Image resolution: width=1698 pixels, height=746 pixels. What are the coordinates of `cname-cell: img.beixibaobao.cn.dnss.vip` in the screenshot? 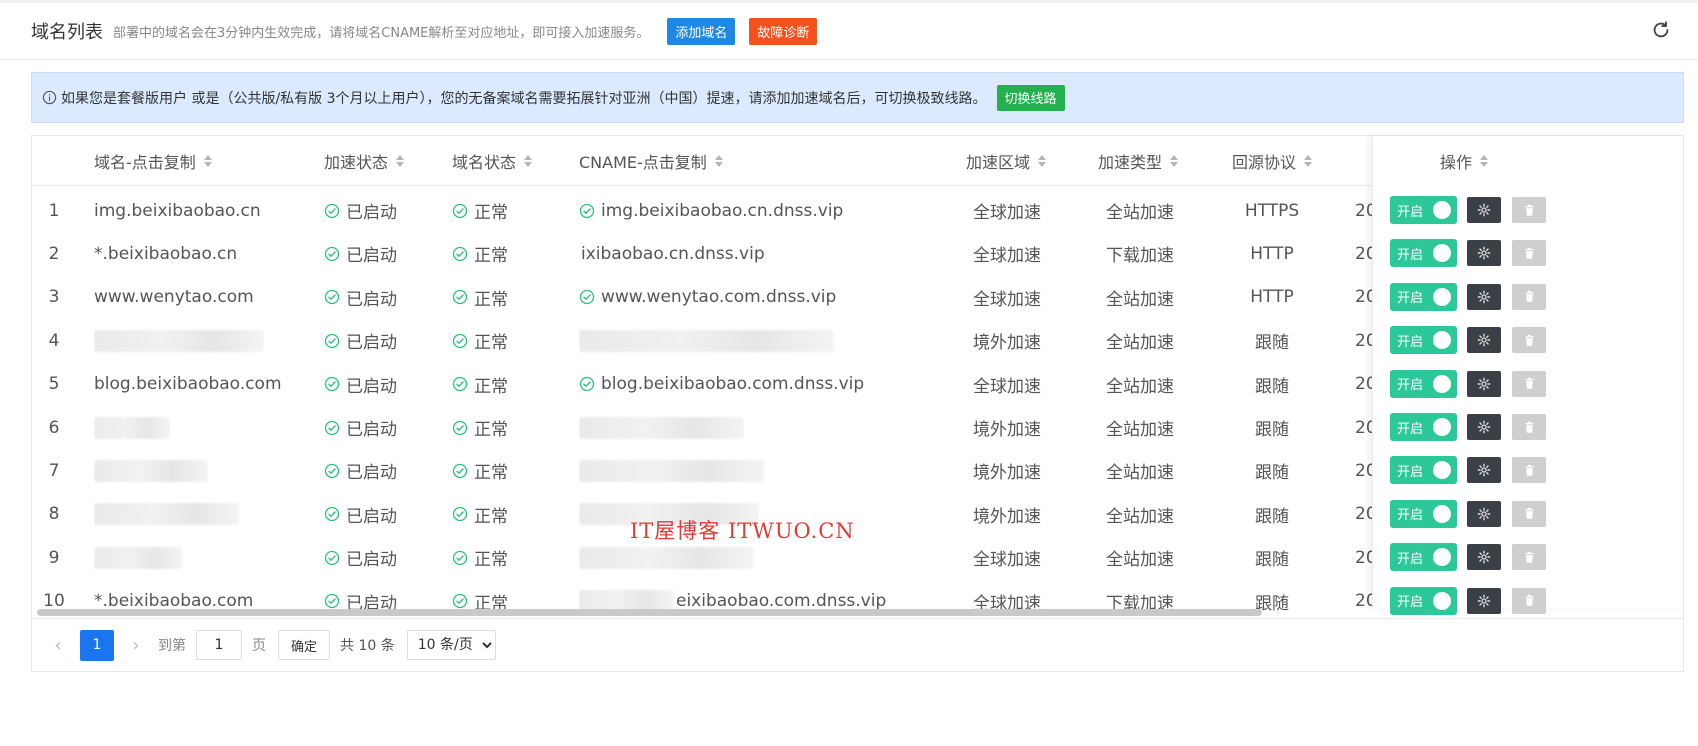 It's located at (764, 210).